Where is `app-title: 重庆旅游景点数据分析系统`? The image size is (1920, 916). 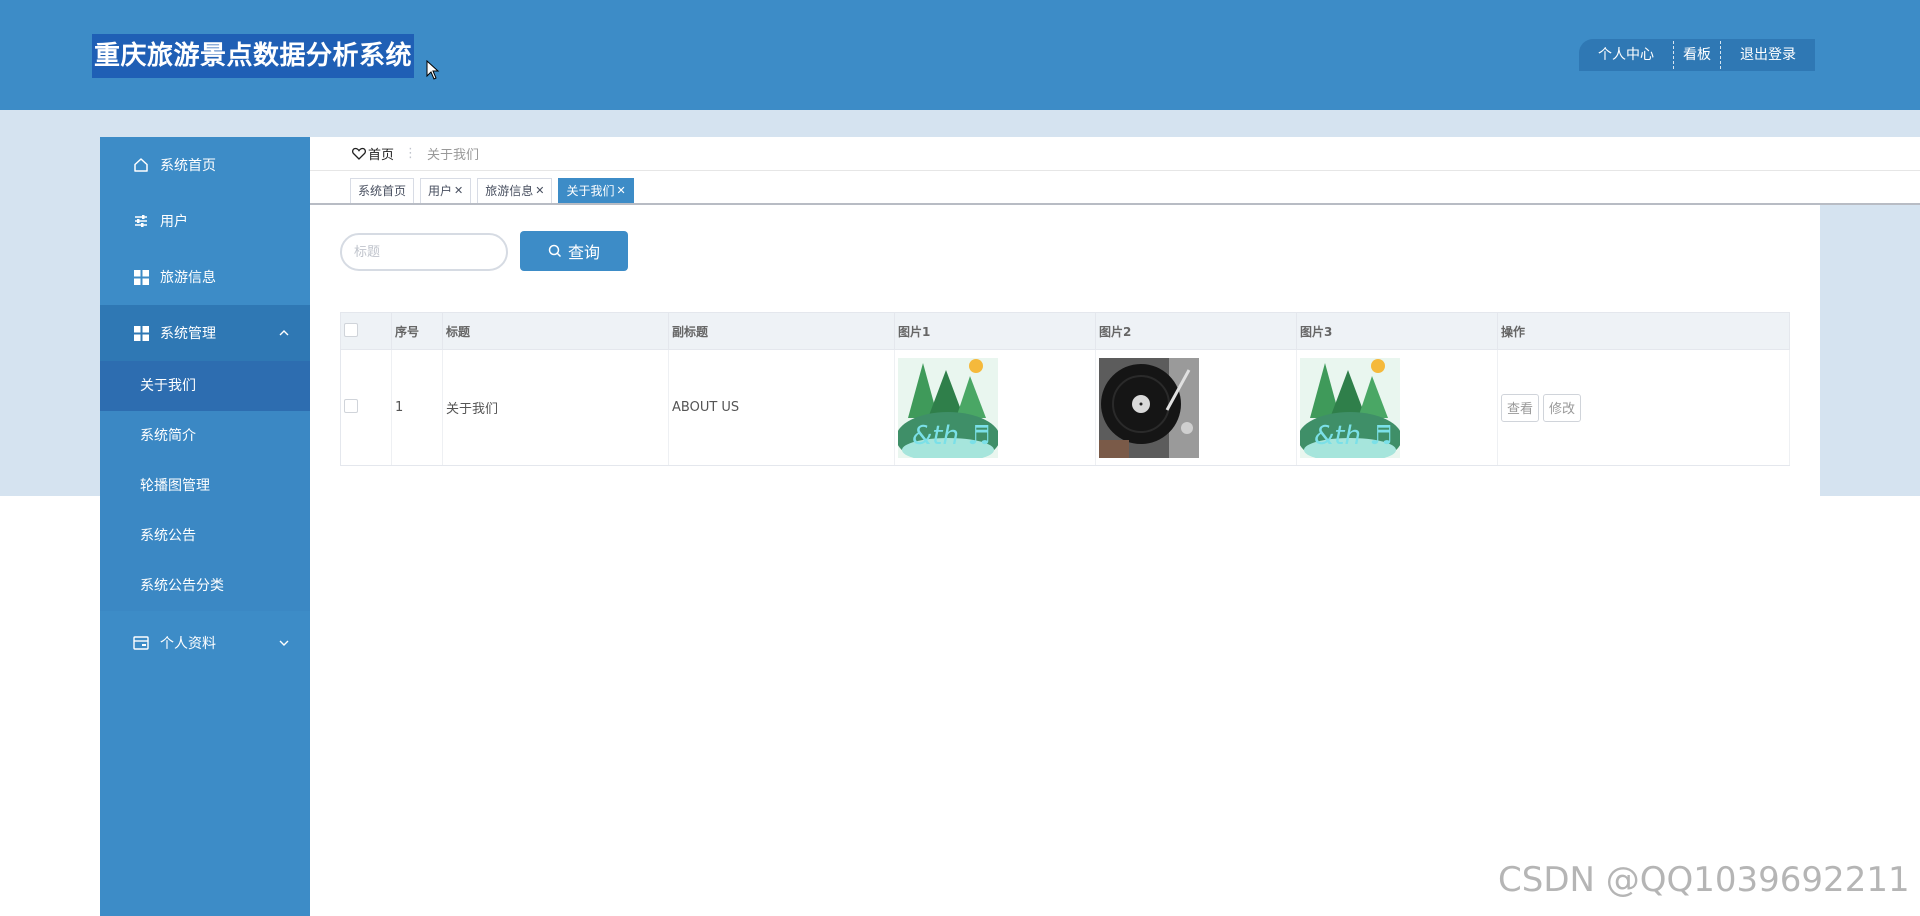
app-title: 重庆旅游景点数据分析系统 is located at coordinates (253, 56).